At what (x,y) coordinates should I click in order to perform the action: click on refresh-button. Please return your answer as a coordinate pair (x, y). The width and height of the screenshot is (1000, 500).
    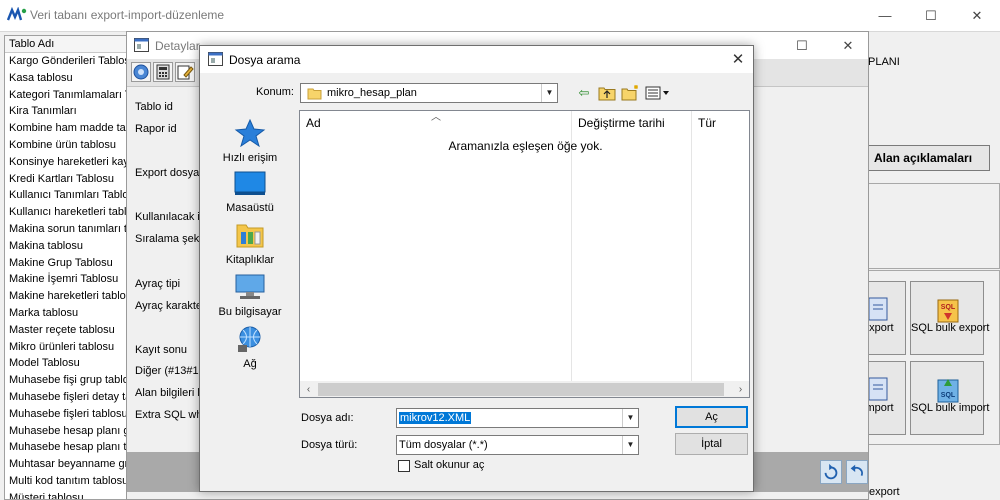
    Looking at the image, I should click on (831, 472).